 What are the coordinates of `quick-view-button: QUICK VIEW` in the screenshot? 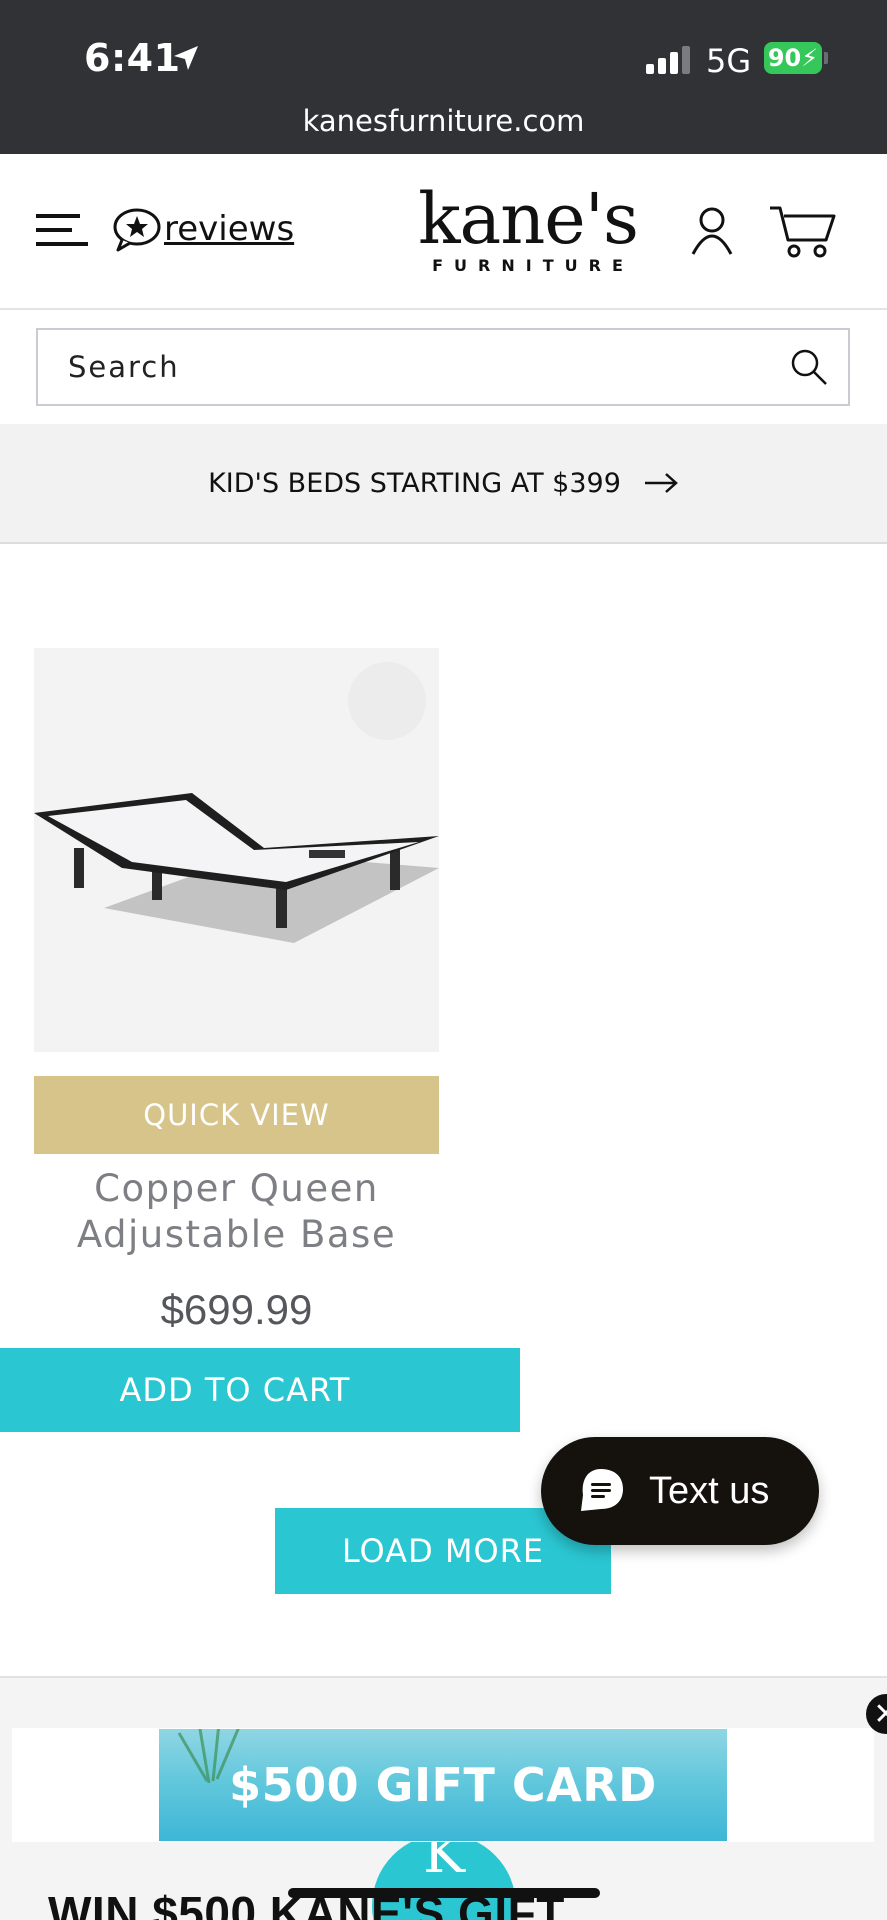 It's located at (236, 1115).